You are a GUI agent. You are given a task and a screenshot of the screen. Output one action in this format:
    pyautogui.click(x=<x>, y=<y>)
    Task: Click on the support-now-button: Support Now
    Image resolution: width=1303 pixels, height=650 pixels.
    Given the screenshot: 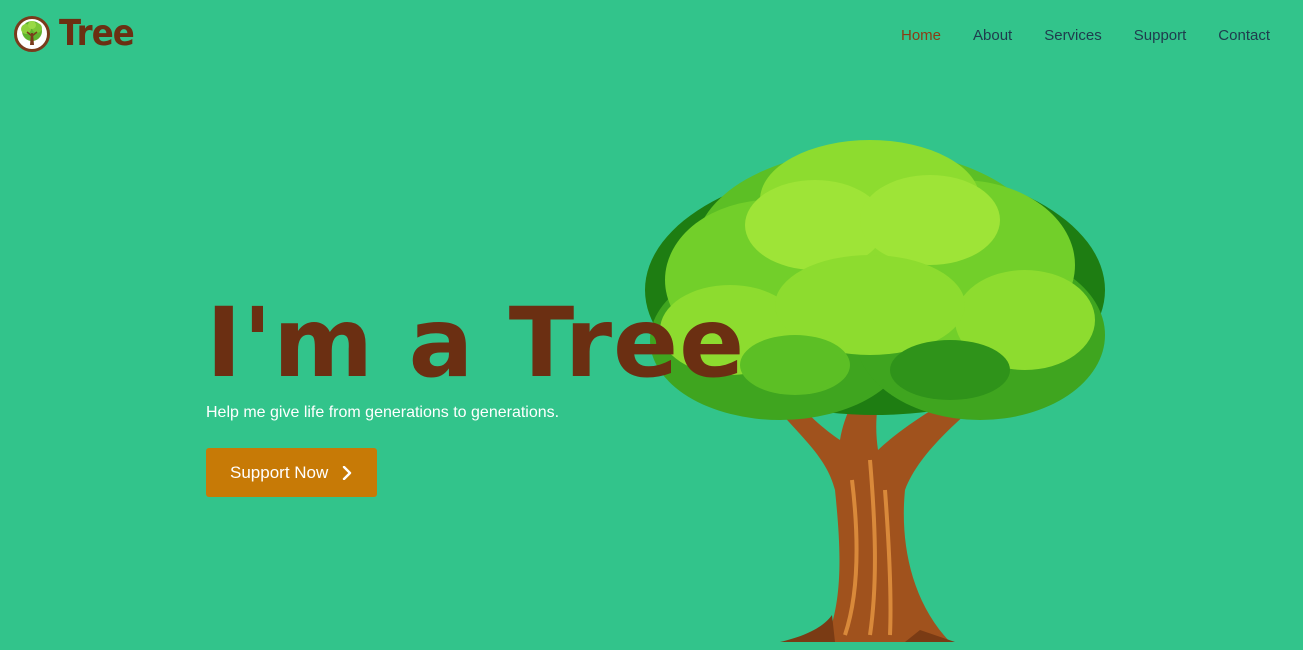 What is the action you would take?
    pyautogui.click(x=291, y=472)
    